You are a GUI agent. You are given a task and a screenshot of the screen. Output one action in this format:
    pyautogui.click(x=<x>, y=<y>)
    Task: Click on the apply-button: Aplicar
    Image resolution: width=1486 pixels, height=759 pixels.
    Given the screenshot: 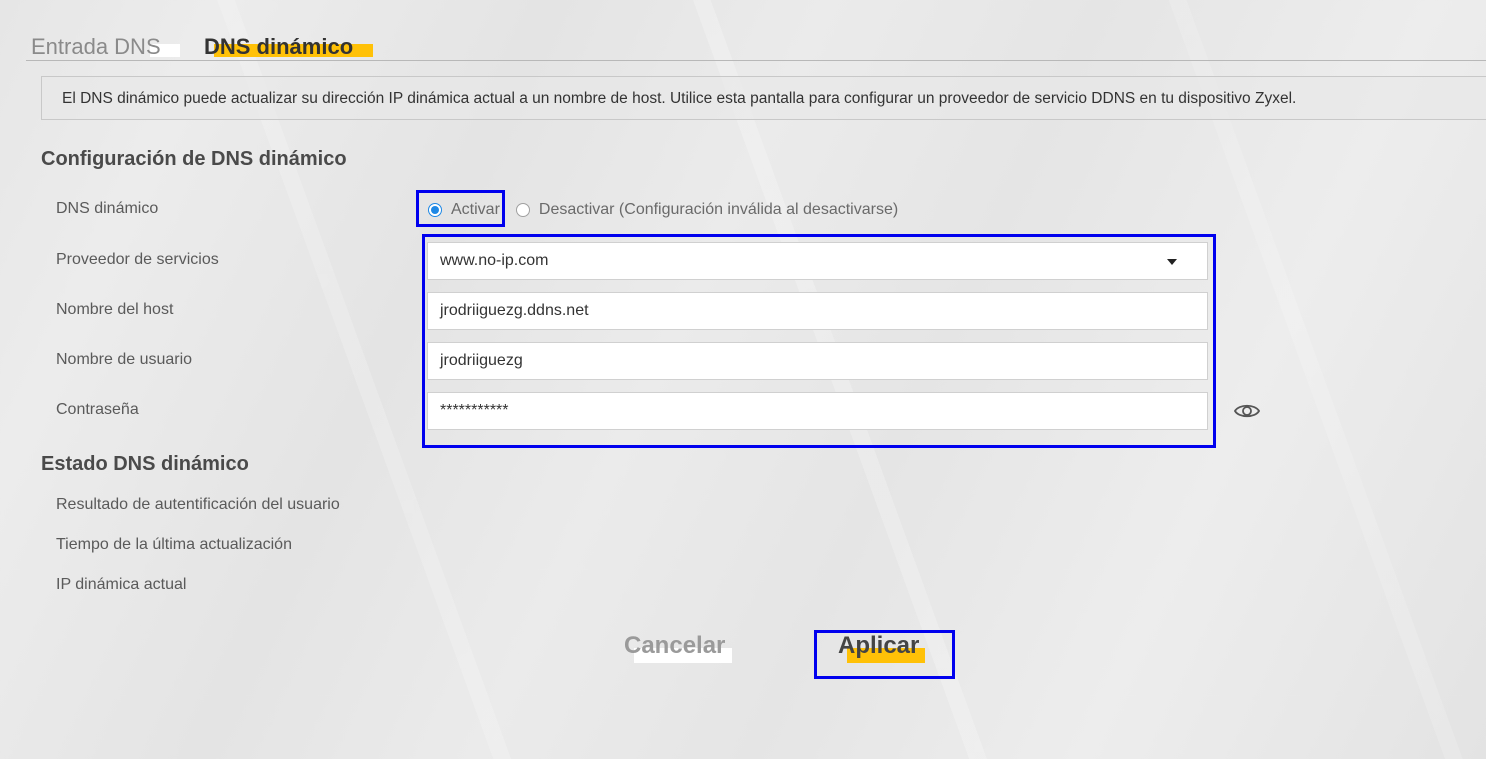 What is the action you would take?
    pyautogui.click(x=878, y=646)
    